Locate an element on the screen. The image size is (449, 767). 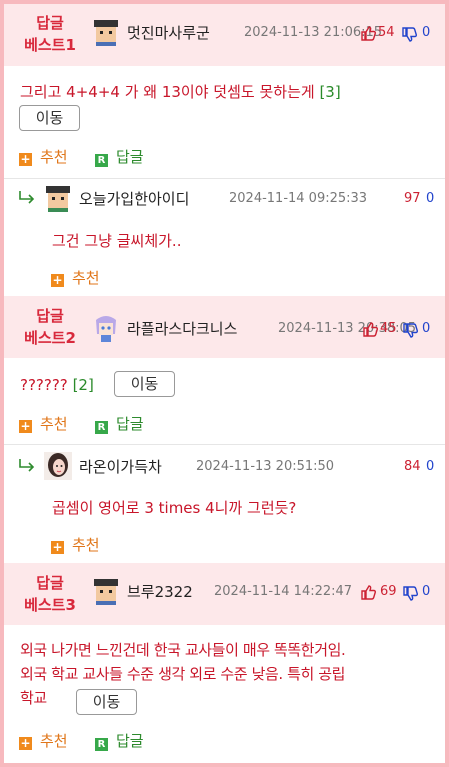
comment-header: 답글 베스트3 브루2322 2024-11-14 14:22:47 69 0 is located at coordinates (224, 594).